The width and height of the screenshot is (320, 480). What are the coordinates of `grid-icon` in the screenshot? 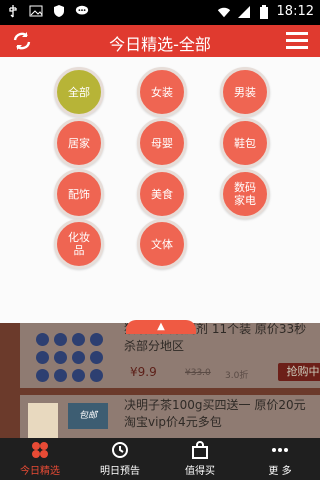 It's located at (40, 450).